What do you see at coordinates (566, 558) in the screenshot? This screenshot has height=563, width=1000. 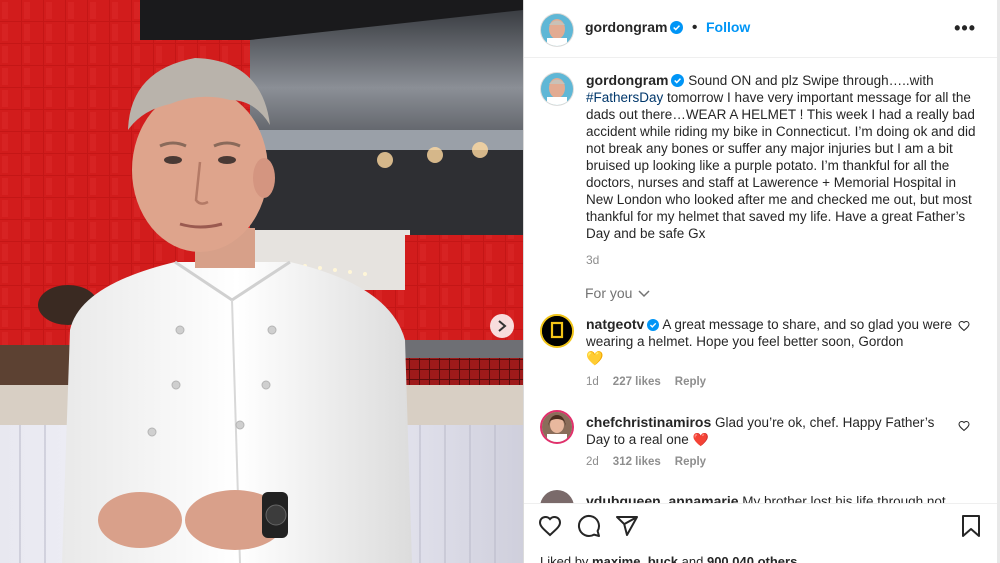 I see `liked-prefix: Liked by` at bounding box center [566, 558].